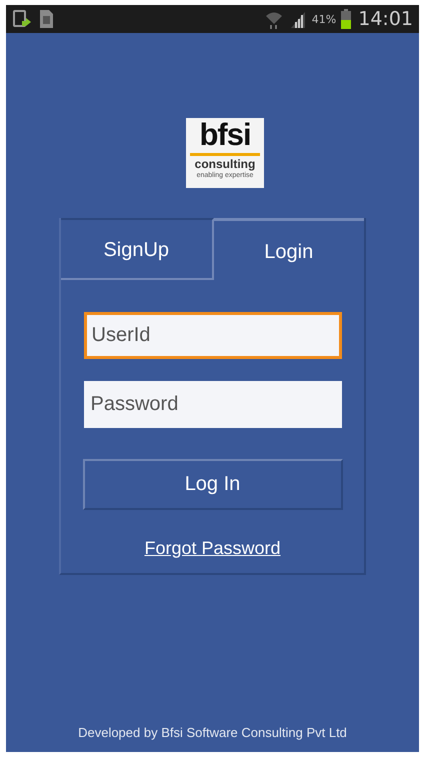 Image resolution: width=425 pixels, height=757 pixels. Describe the element at coordinates (212, 484) in the screenshot. I see `login-button: Log In` at that location.